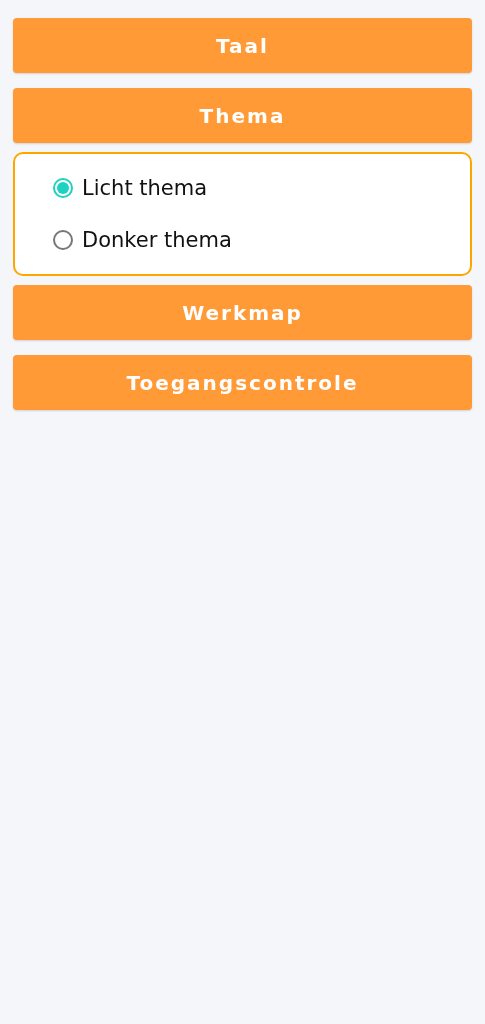 This screenshot has height=1024, width=485. Describe the element at coordinates (157, 240) in the screenshot. I see `option-label: Donker thema` at that location.